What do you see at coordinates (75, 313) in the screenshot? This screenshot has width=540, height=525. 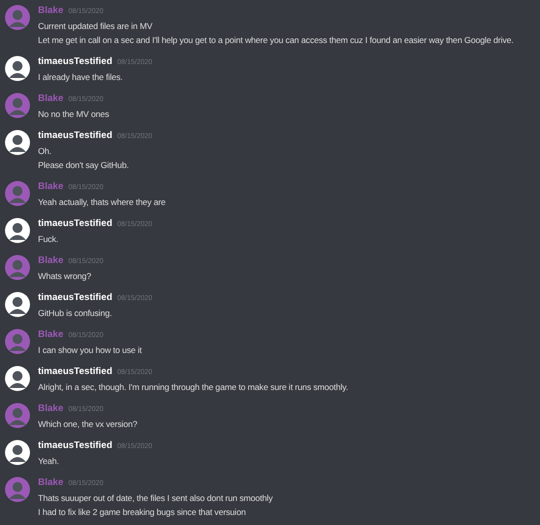 I see `message-text: GitHub is confusing.` at bounding box center [75, 313].